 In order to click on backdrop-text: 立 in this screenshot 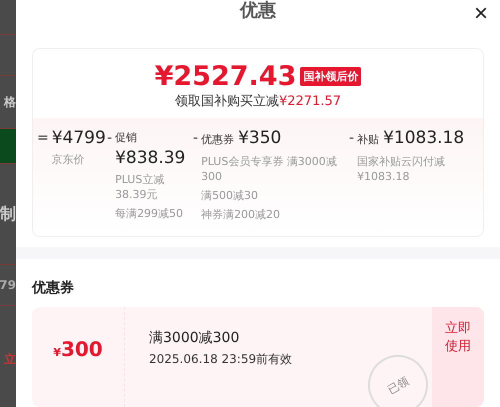, I will do `click(10, 359)`.